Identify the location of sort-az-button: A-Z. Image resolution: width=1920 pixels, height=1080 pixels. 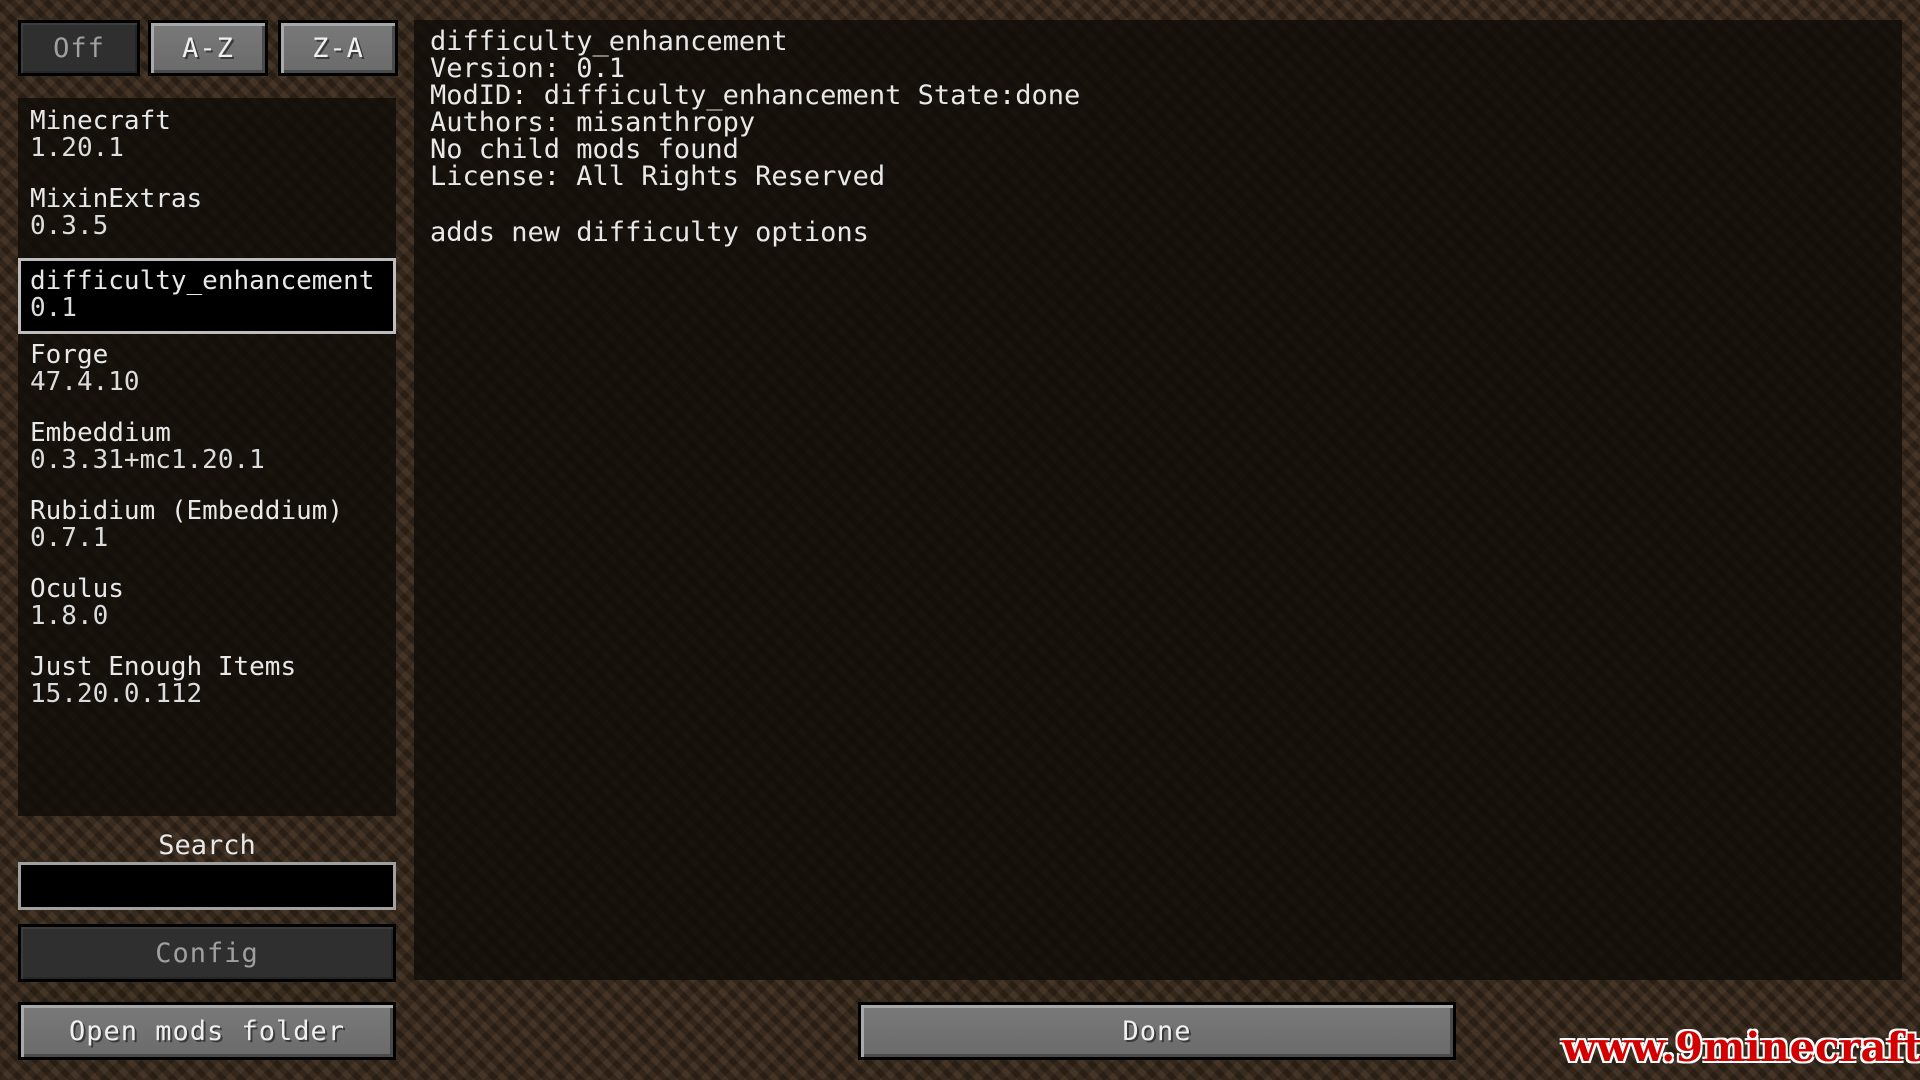
(208, 48).